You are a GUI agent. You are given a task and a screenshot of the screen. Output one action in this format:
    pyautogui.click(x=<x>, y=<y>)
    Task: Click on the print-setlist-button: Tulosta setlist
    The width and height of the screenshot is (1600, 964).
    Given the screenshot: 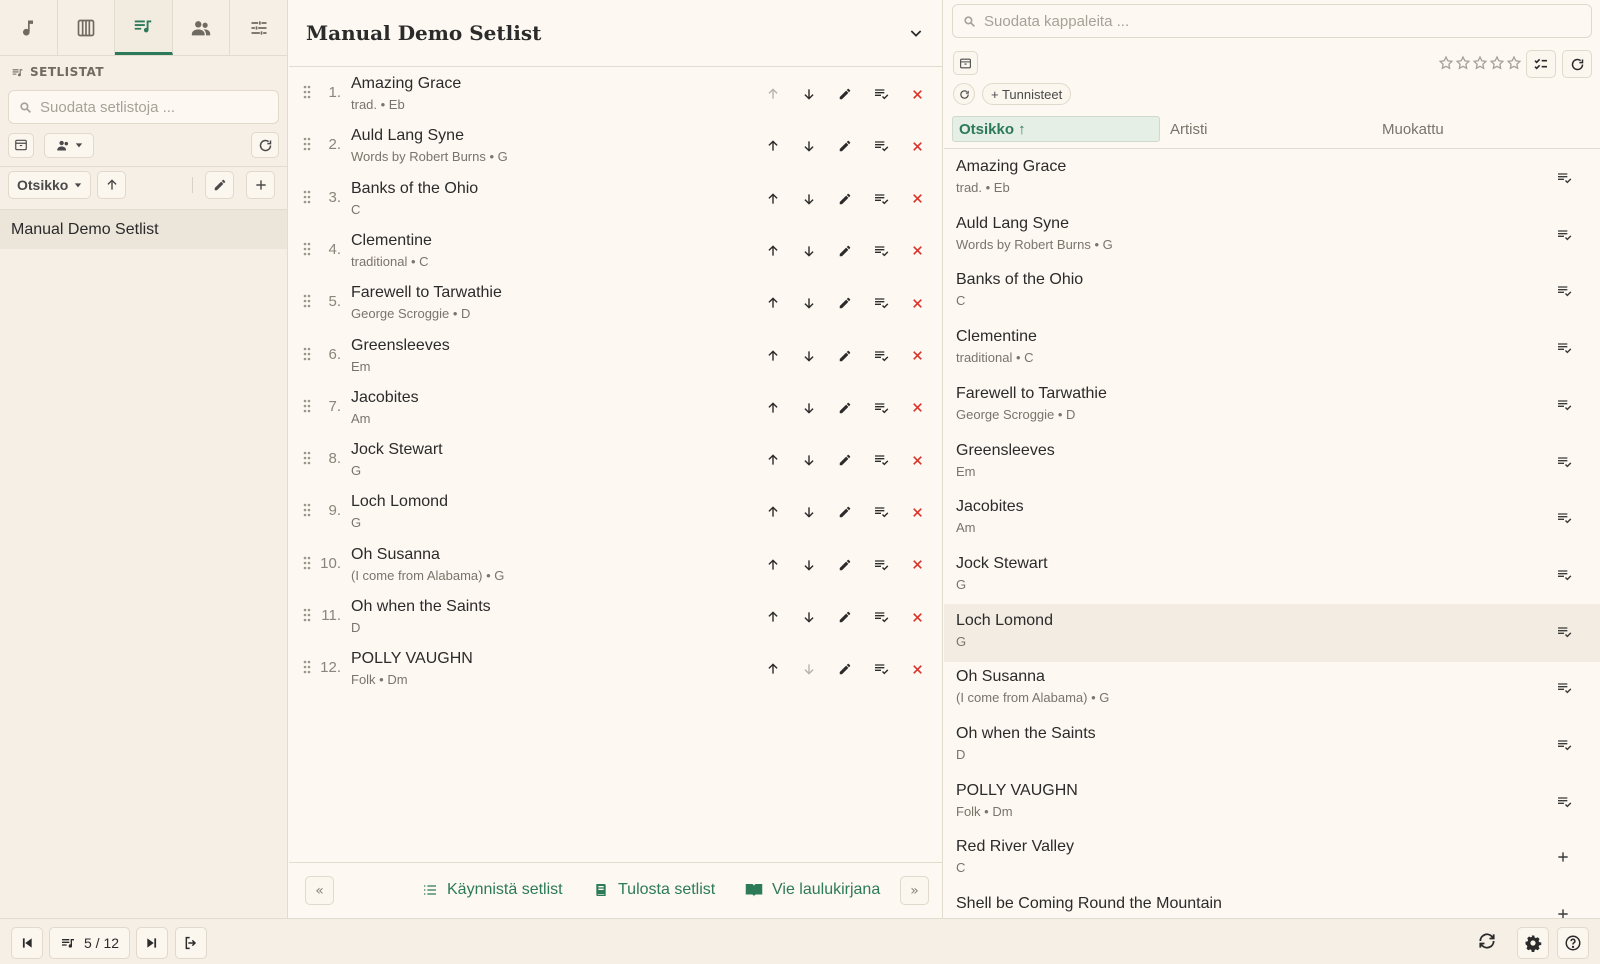 What is the action you would take?
    pyautogui.click(x=654, y=890)
    